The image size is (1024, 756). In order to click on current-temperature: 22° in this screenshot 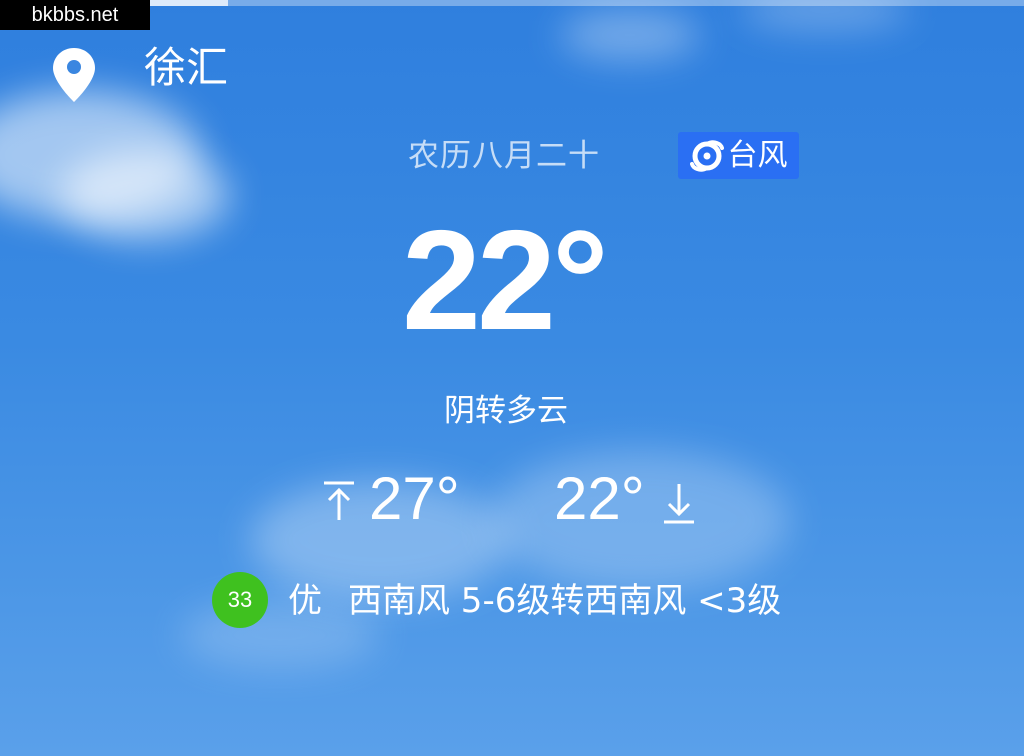, I will do `click(505, 280)`.